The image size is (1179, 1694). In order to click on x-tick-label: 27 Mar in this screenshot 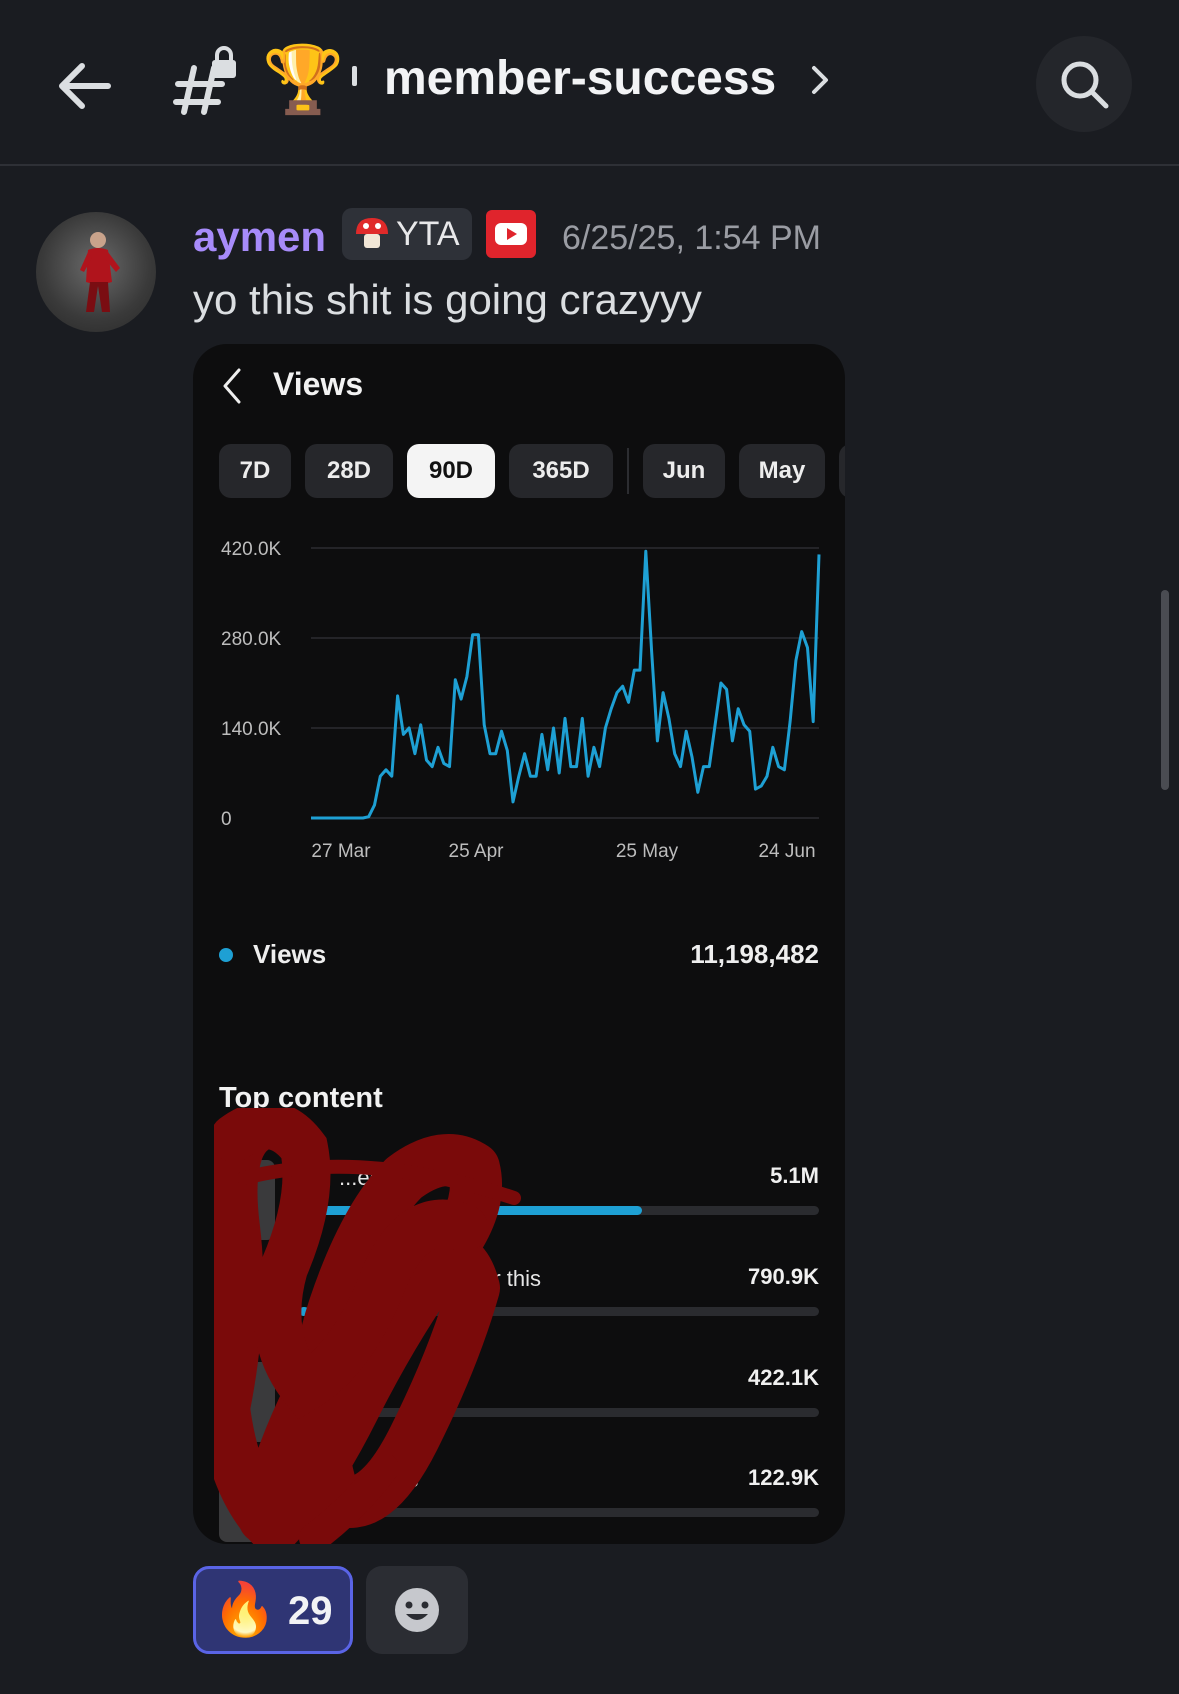, I will do `click(341, 851)`.